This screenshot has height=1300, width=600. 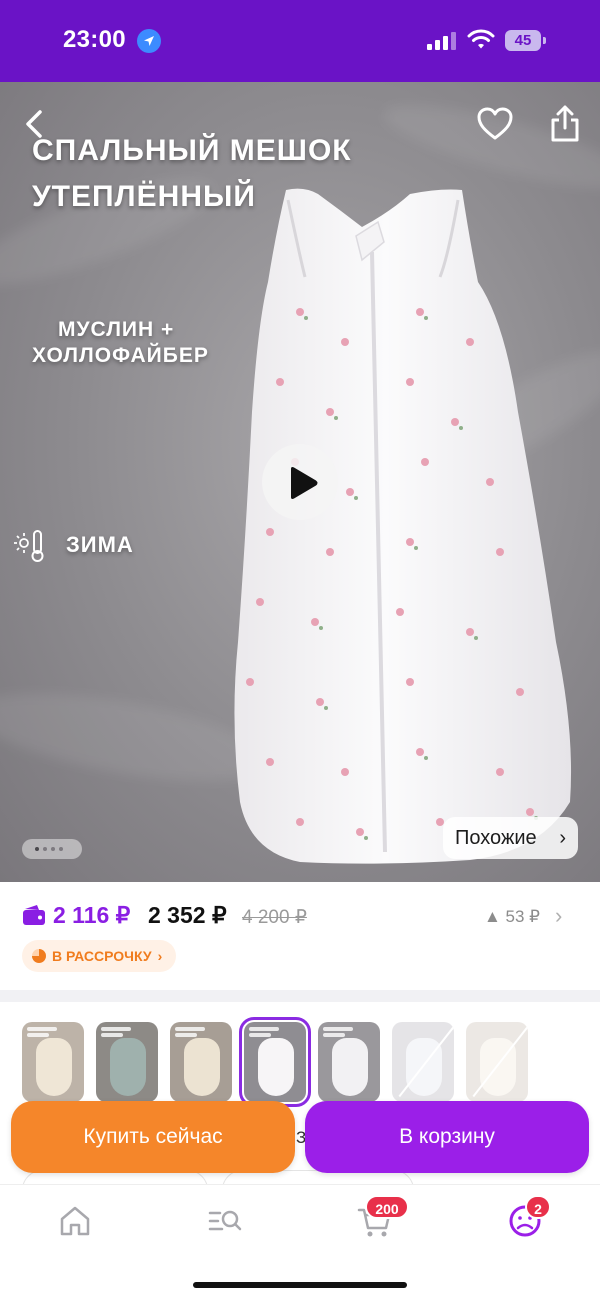 What do you see at coordinates (565, 124) in the screenshot?
I see `share-icon` at bounding box center [565, 124].